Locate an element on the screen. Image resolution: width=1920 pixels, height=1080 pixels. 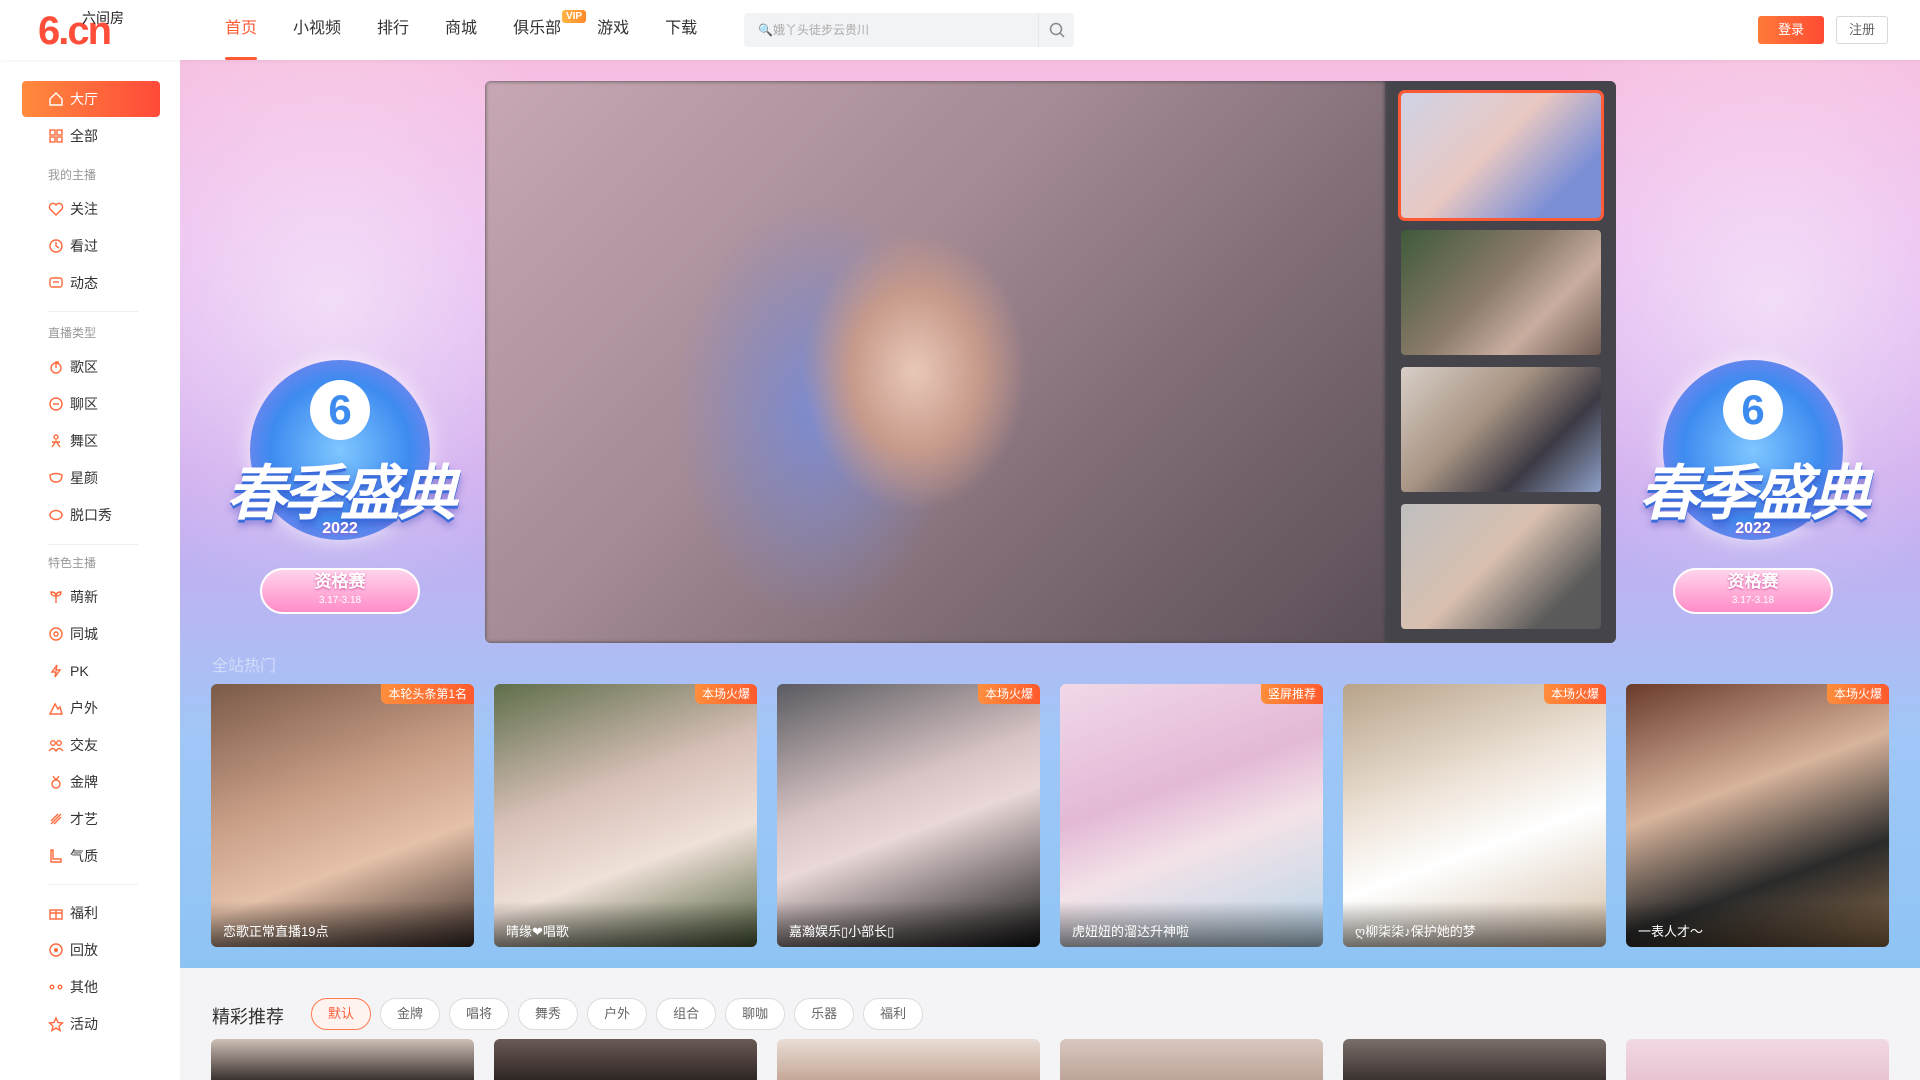
event-emblem-right: 6 春季盛典 2022 资格赛 3.17-3.18 is located at coordinates (1753, 485).